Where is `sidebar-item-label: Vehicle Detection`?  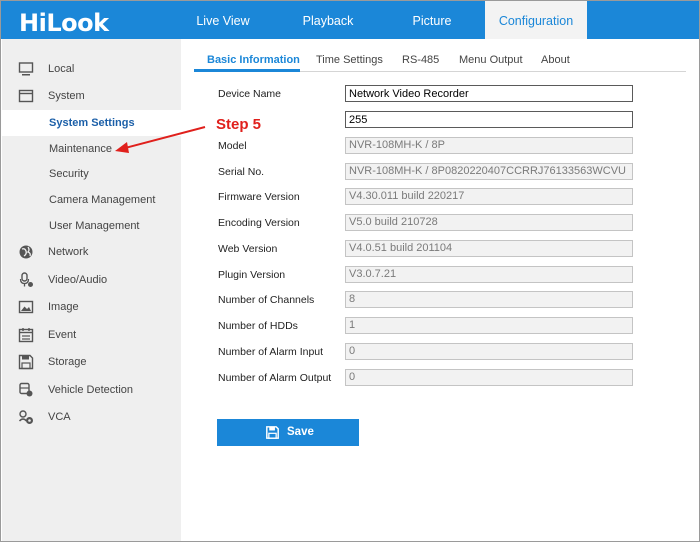
sidebar-item-label: Vehicle Detection is located at coordinates (90, 390).